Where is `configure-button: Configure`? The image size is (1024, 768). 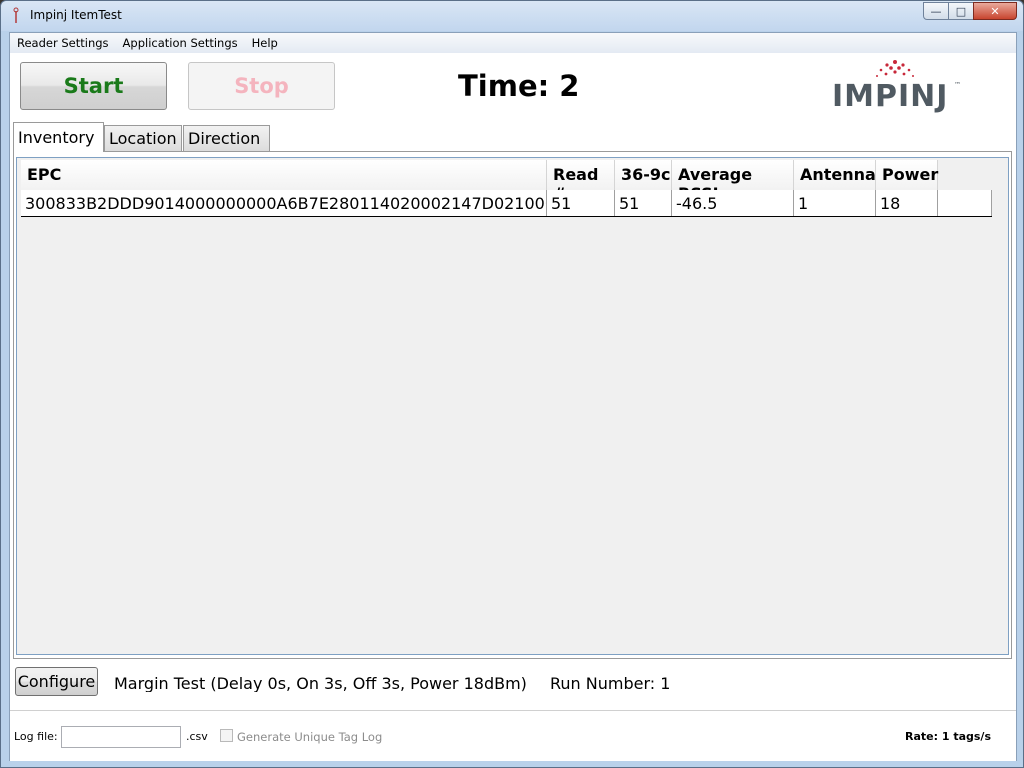
configure-button: Configure is located at coordinates (56, 681).